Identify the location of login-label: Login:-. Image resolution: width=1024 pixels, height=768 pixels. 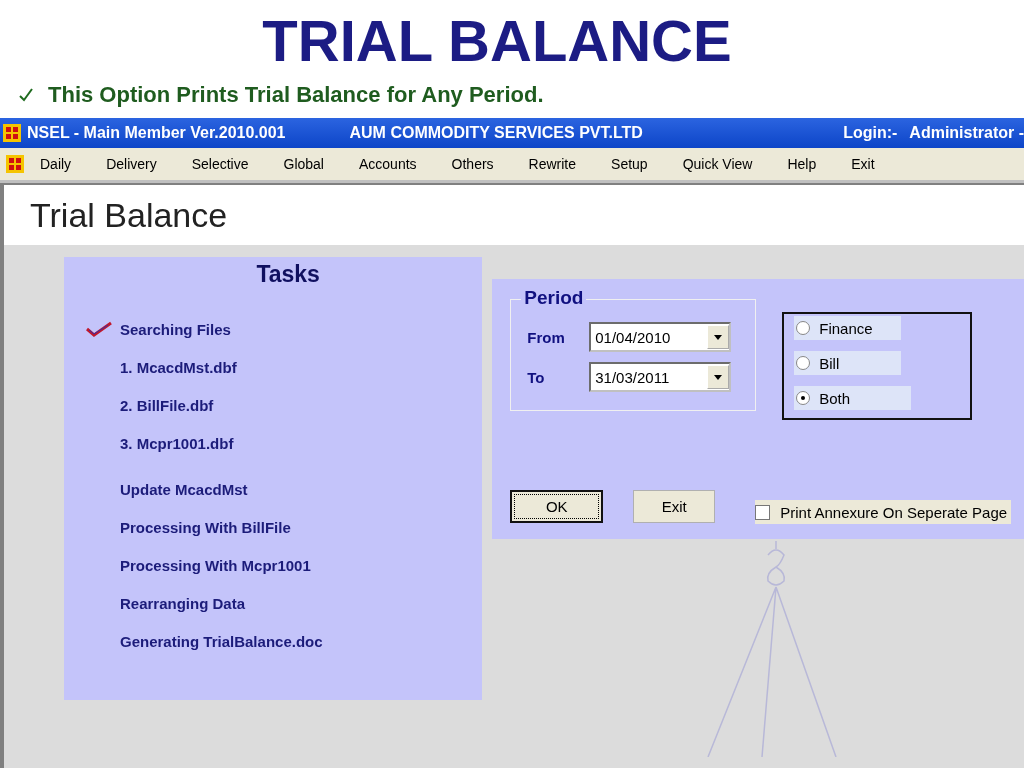
(870, 133).